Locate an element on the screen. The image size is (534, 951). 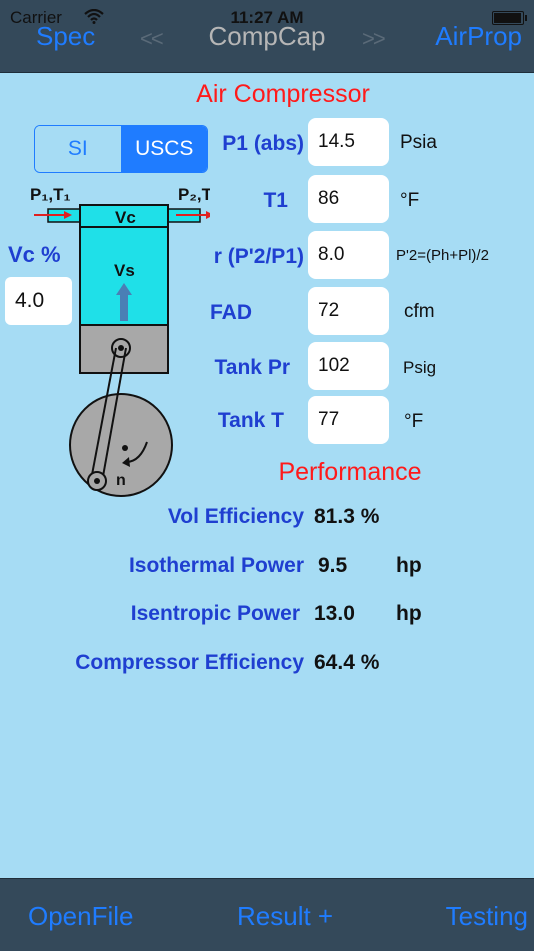
performance-title: Performance is located at coordinates (350, 472).